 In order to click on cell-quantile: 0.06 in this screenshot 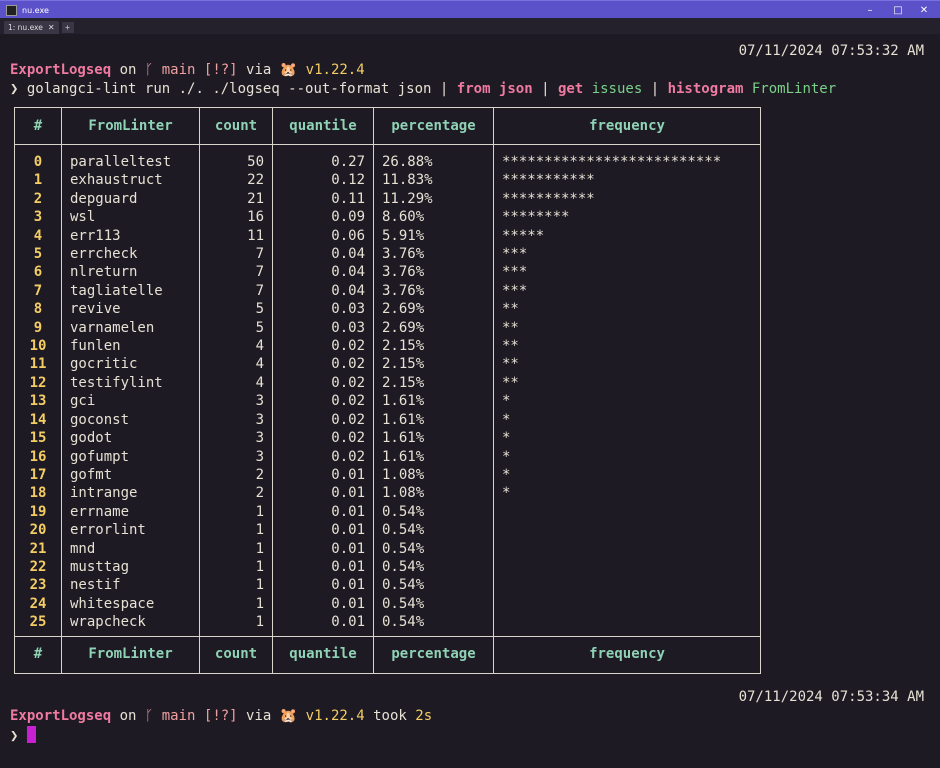, I will do `click(323, 236)`.